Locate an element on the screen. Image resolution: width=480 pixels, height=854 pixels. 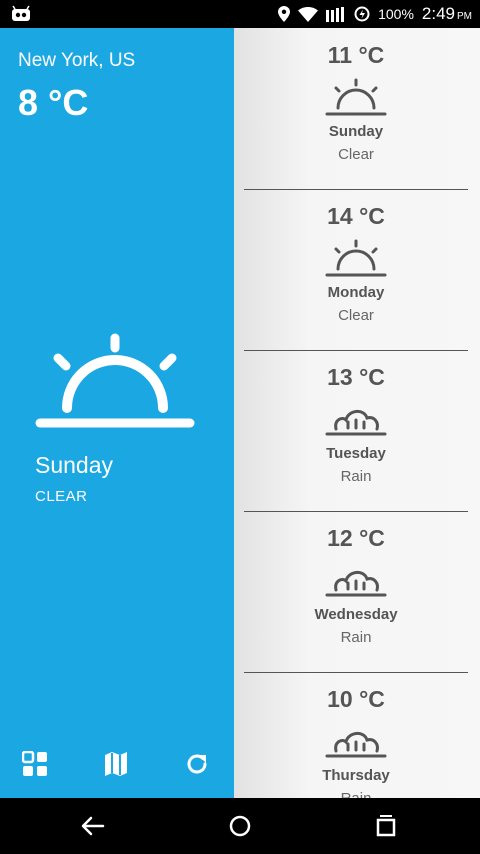
forecast-temperature: 11 °C is located at coordinates (356, 55).